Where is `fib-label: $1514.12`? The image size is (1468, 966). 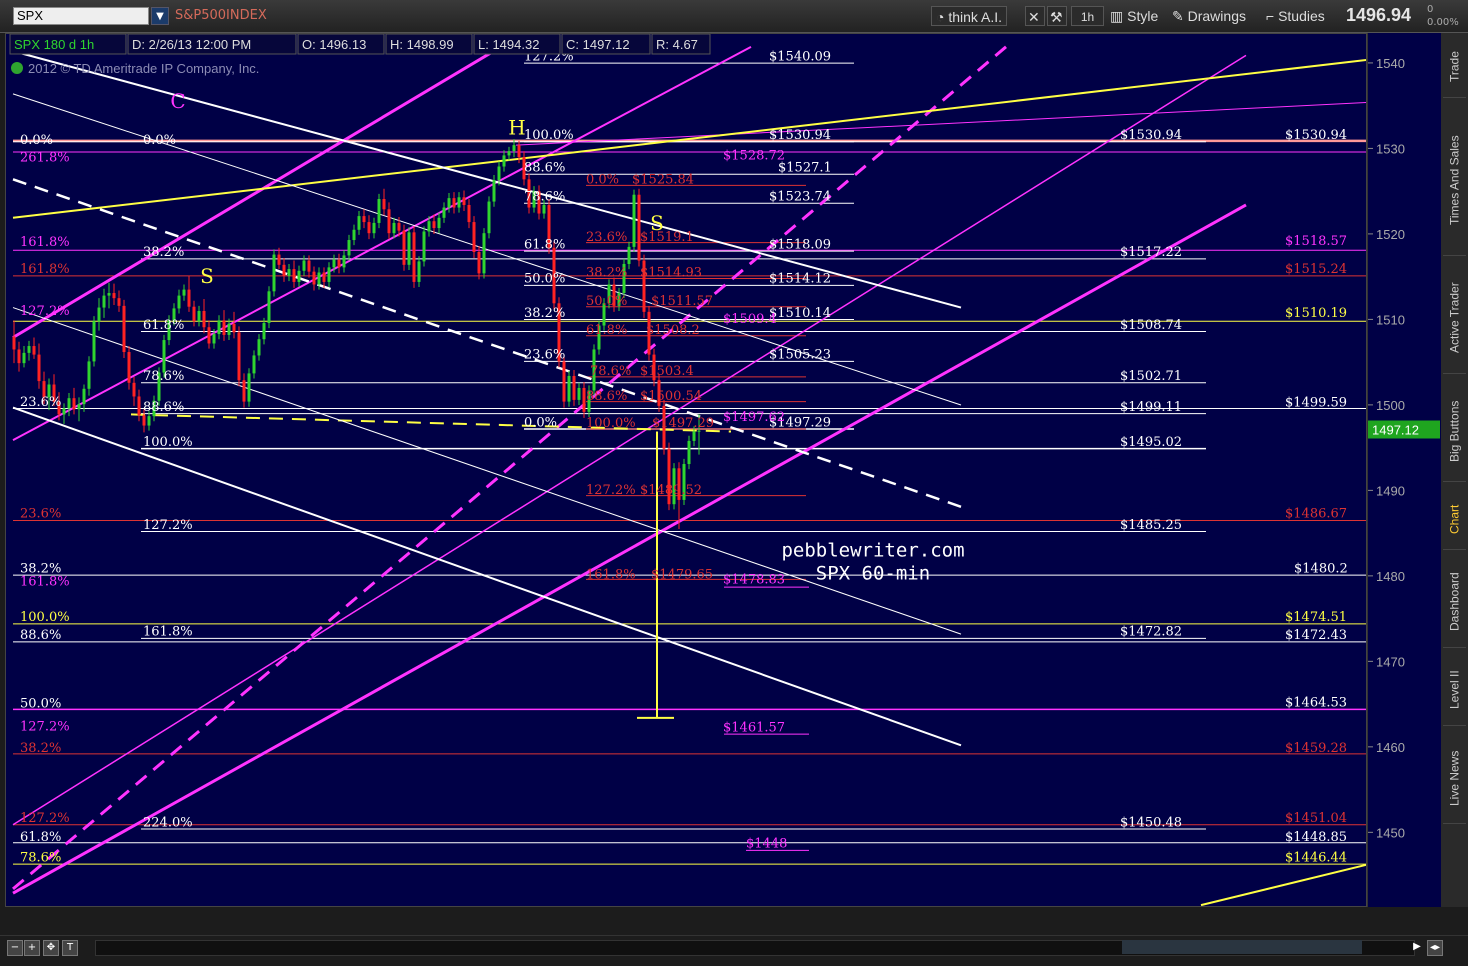
fib-label: $1514.12 is located at coordinates (800, 279).